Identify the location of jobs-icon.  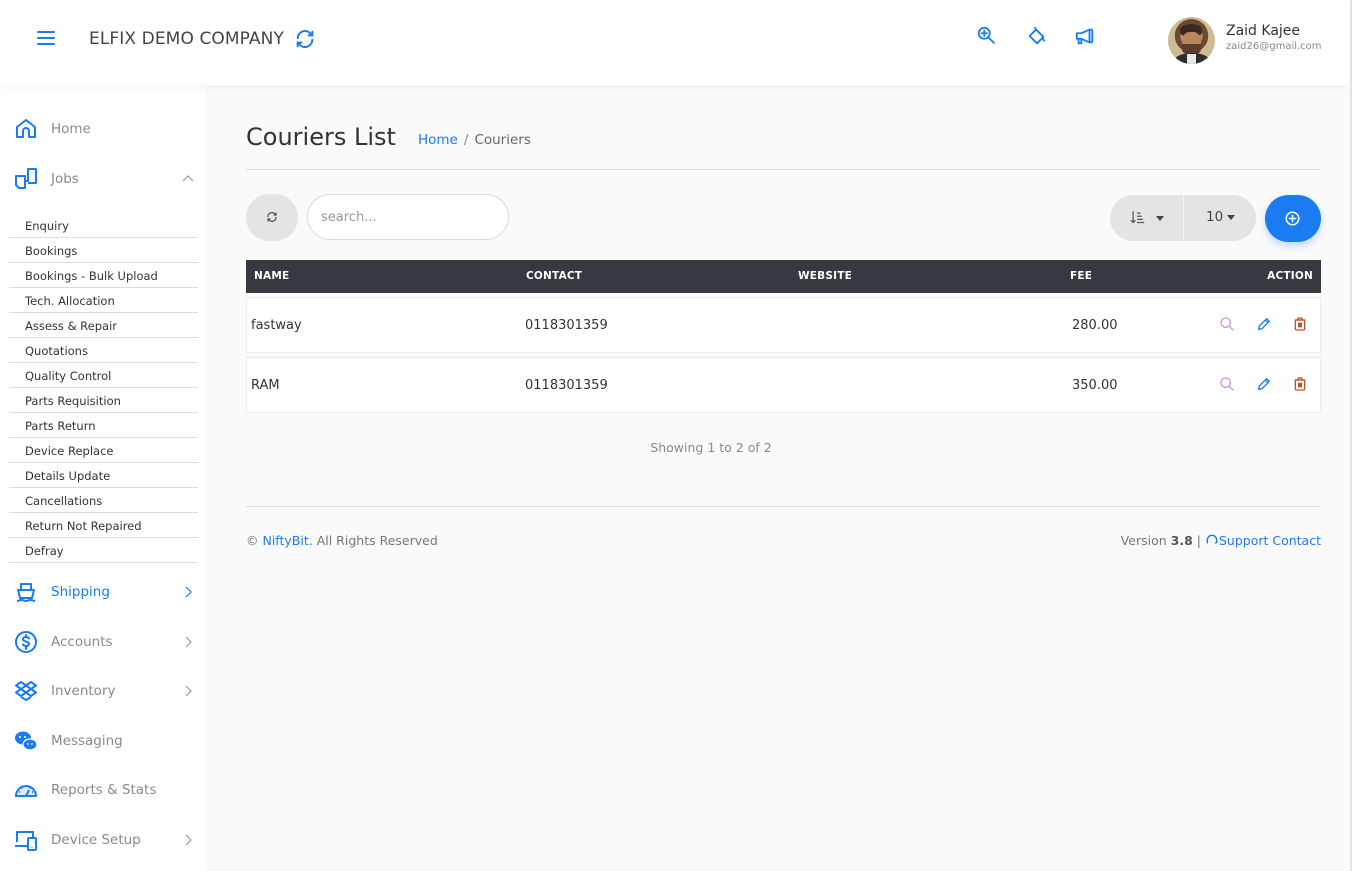
(26, 178).